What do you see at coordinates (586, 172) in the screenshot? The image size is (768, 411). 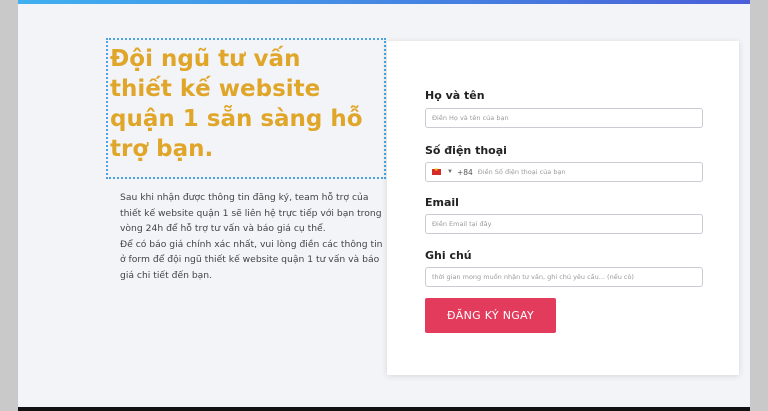 I see `phone-field` at bounding box center [586, 172].